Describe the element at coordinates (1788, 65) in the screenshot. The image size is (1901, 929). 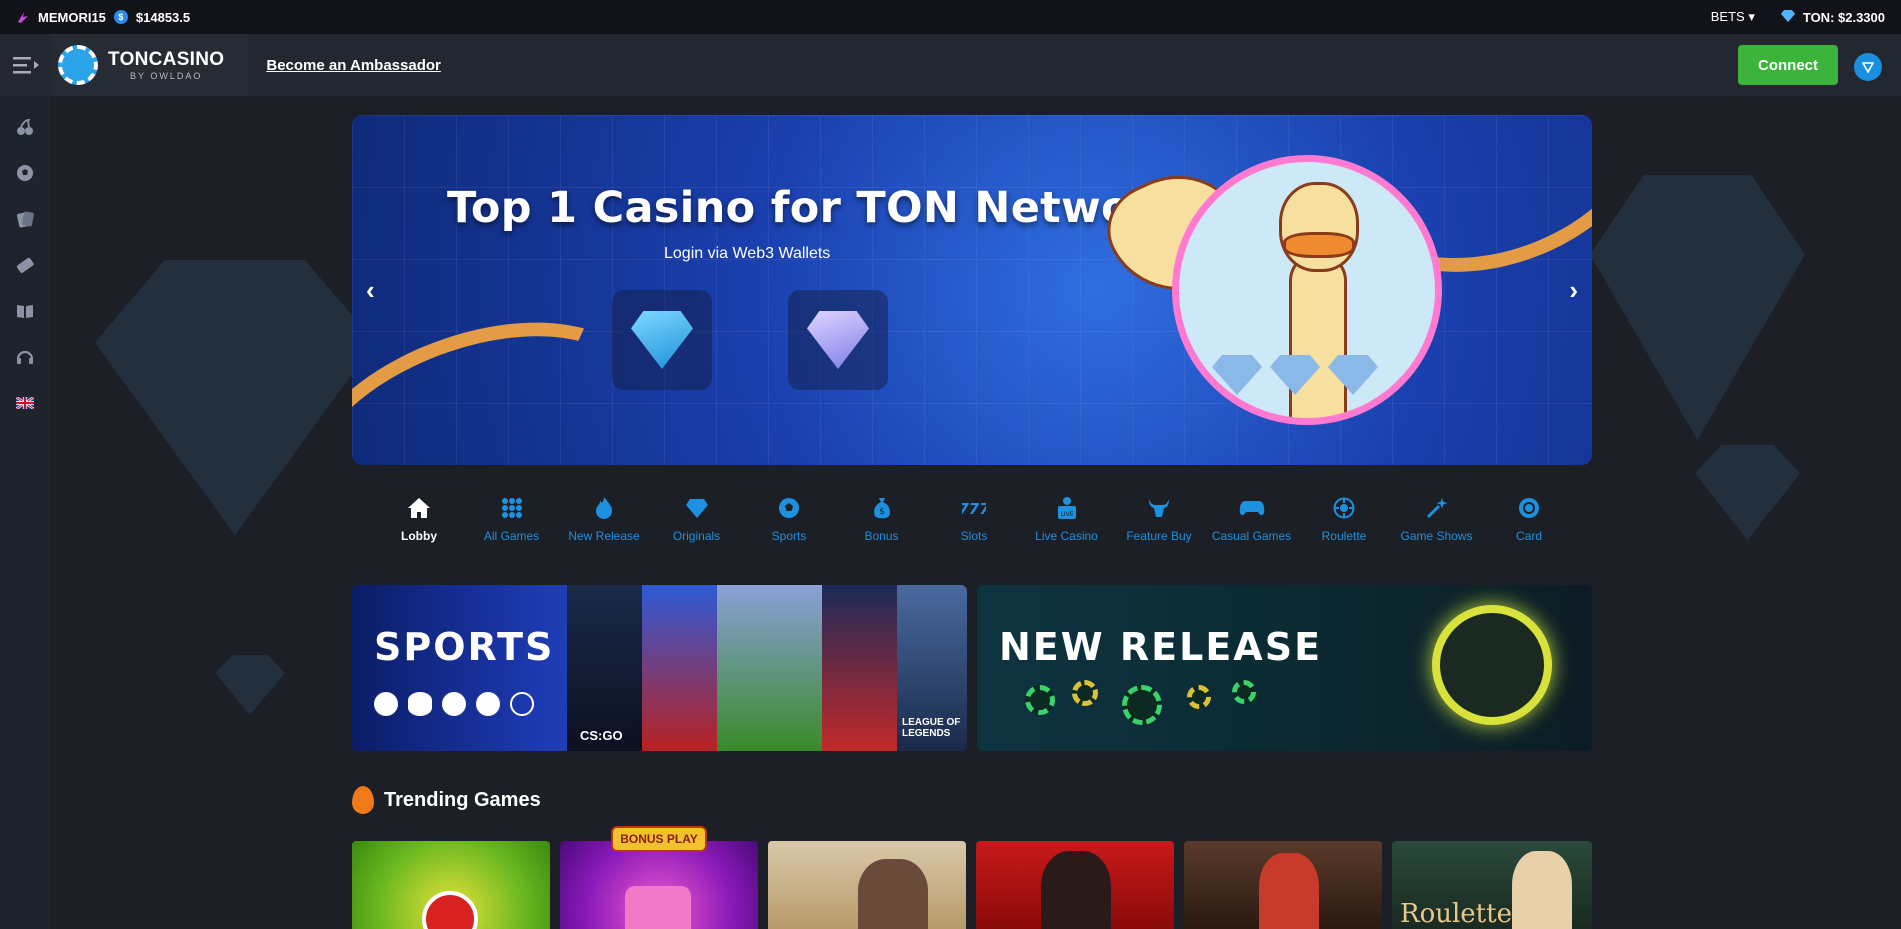
I see `connect-button: Connect` at that location.